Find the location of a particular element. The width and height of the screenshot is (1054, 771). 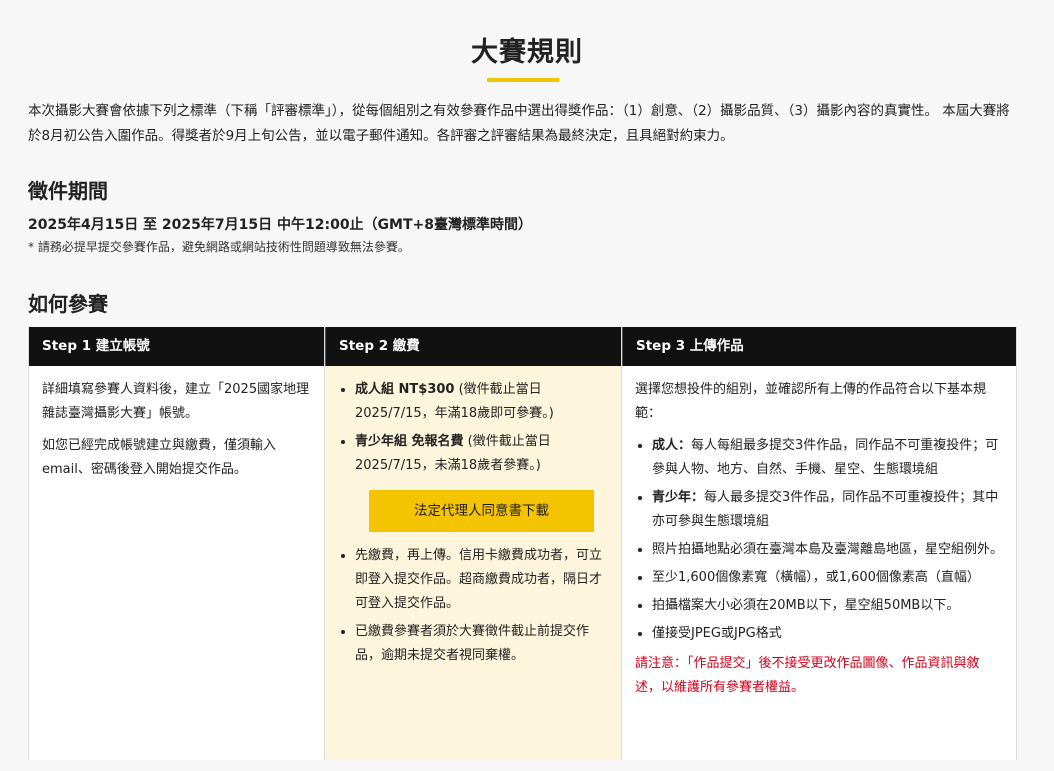

step1-paragraph: 詳細填寫參賽人資料後，建立「2025國家地理雜誌臺灣攝影大賽」帳號。 is located at coordinates (176, 401).